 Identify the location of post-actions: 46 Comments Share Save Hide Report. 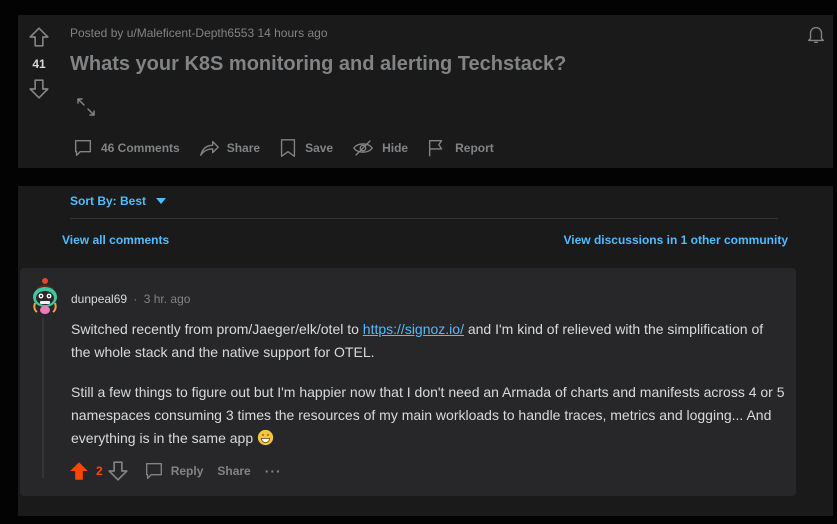
(288, 148).